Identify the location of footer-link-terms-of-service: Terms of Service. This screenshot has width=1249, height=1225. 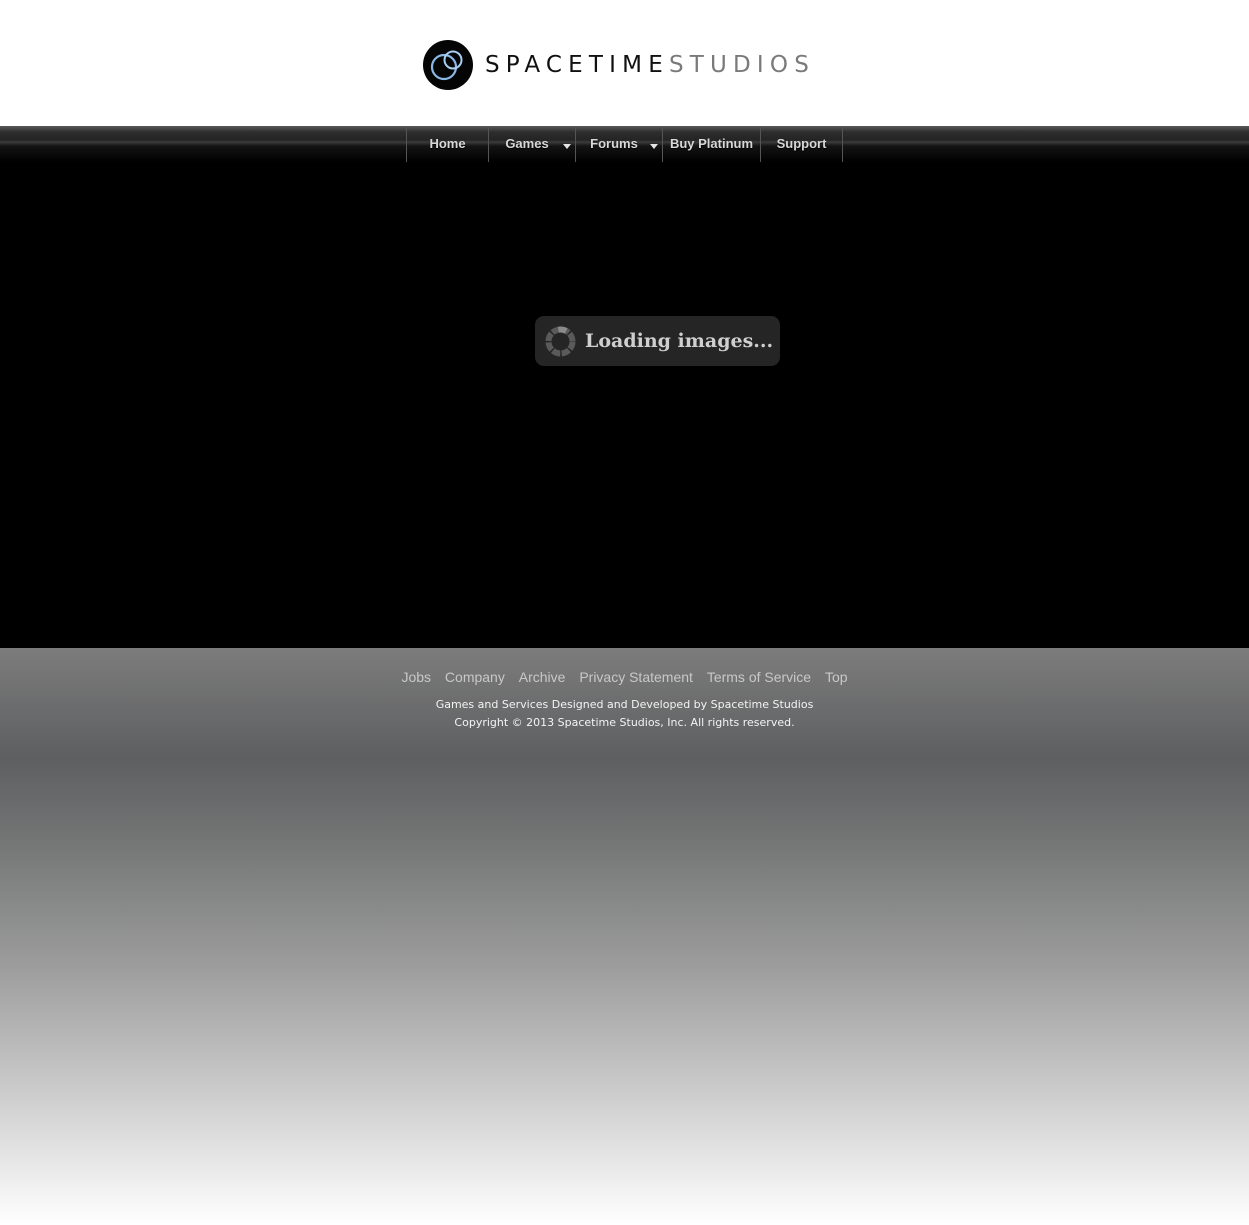
(759, 677).